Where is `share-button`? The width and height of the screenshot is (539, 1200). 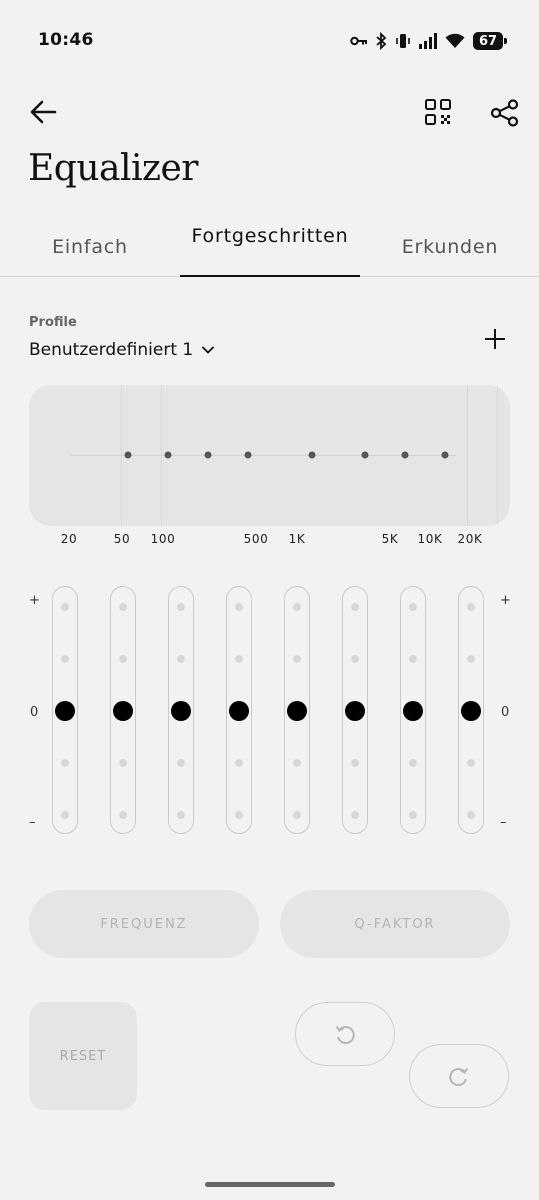 share-button is located at coordinates (505, 113).